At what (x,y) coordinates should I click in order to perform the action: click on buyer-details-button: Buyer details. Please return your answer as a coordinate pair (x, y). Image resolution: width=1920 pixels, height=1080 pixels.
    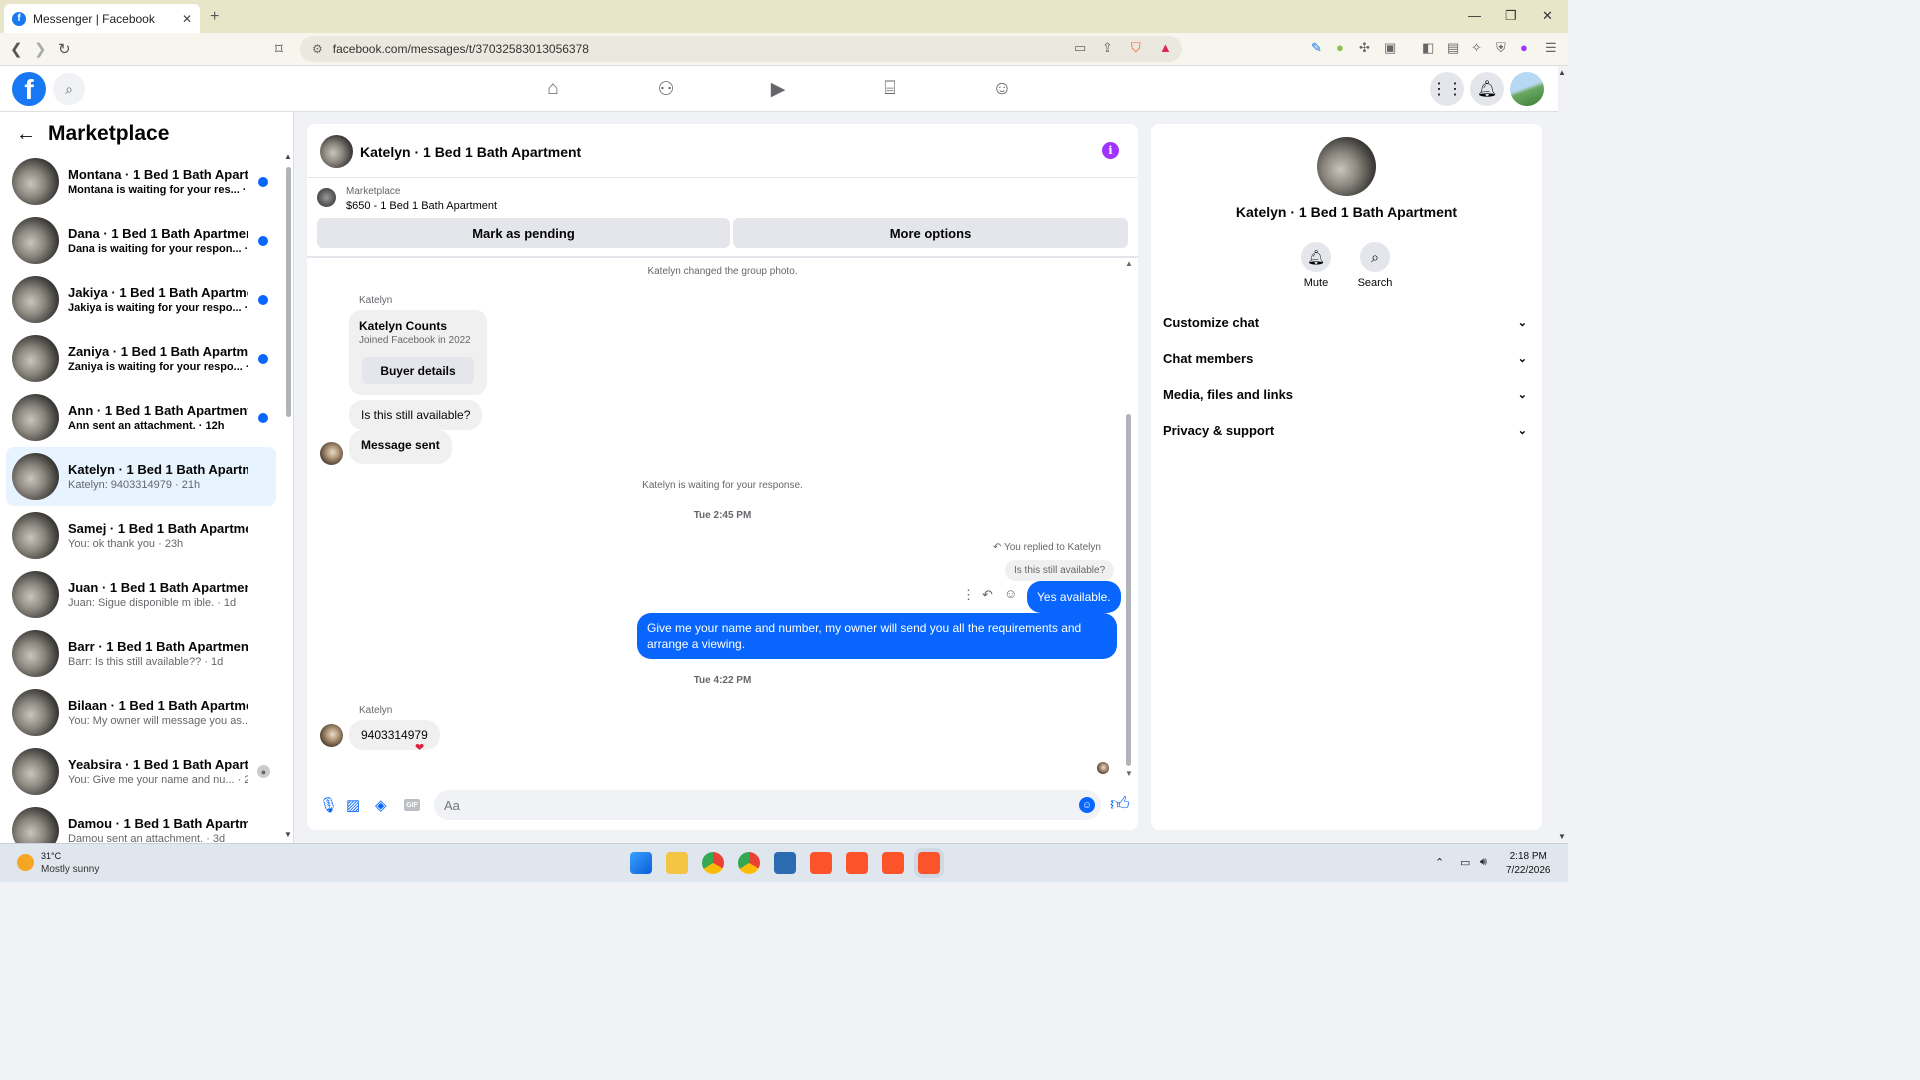
    Looking at the image, I should click on (418, 370).